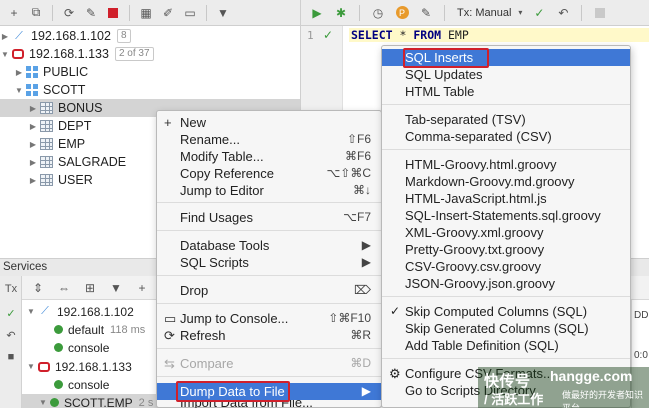 The image size is (649, 408). What do you see at coordinates (32, 90) in the screenshot?
I see `schema-icon` at bounding box center [32, 90].